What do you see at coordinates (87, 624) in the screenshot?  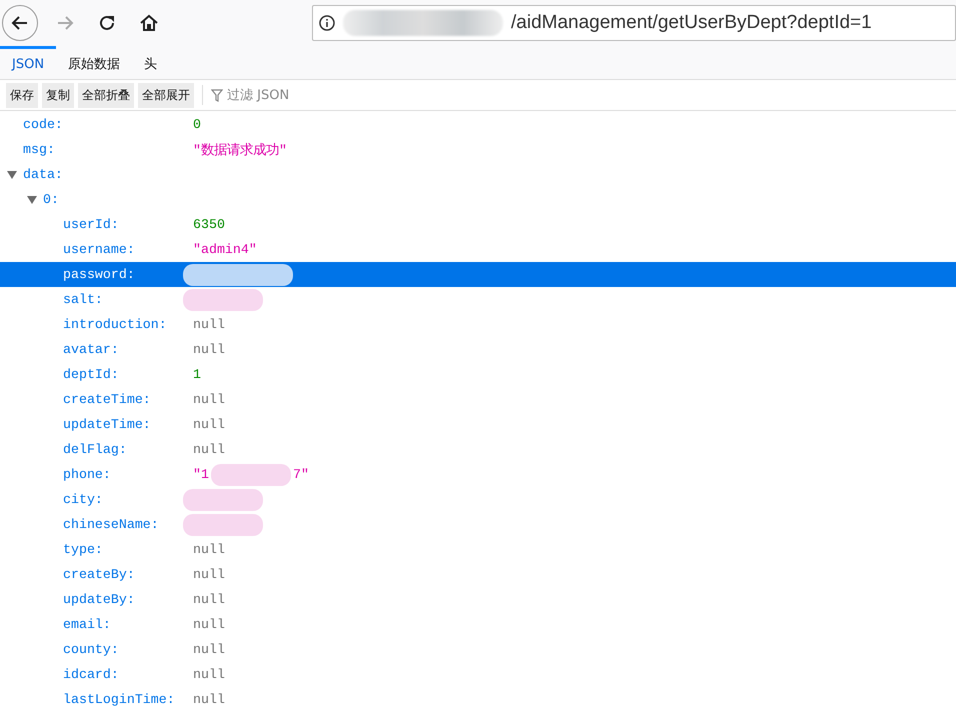 I see `json-key: email:` at bounding box center [87, 624].